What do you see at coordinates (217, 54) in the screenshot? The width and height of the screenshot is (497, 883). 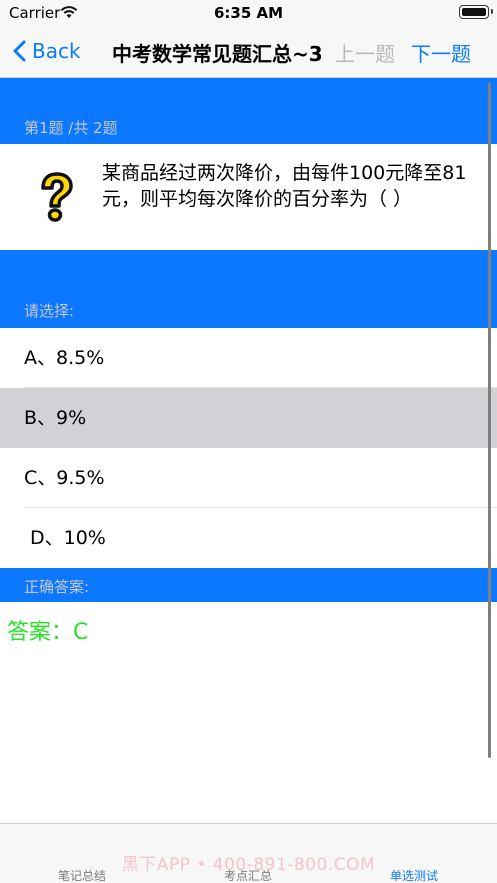 I see `page-title: 中考数学常见题汇总~3` at bounding box center [217, 54].